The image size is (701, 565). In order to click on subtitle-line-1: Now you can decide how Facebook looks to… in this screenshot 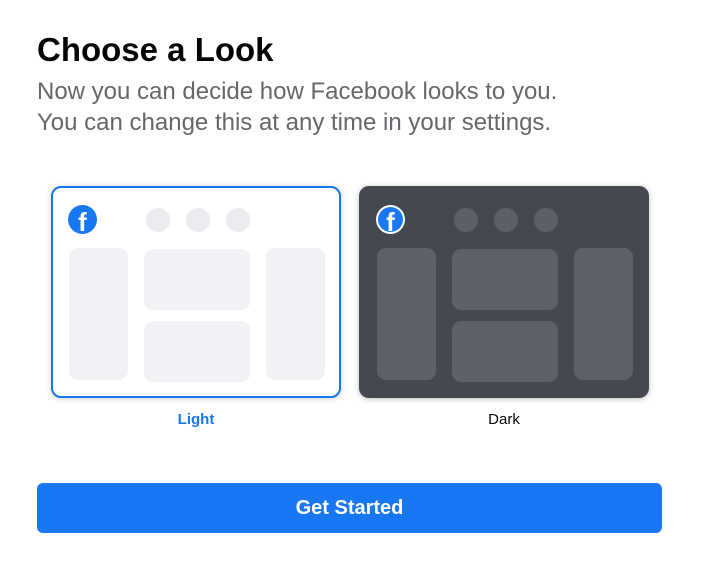, I will do `click(297, 91)`.